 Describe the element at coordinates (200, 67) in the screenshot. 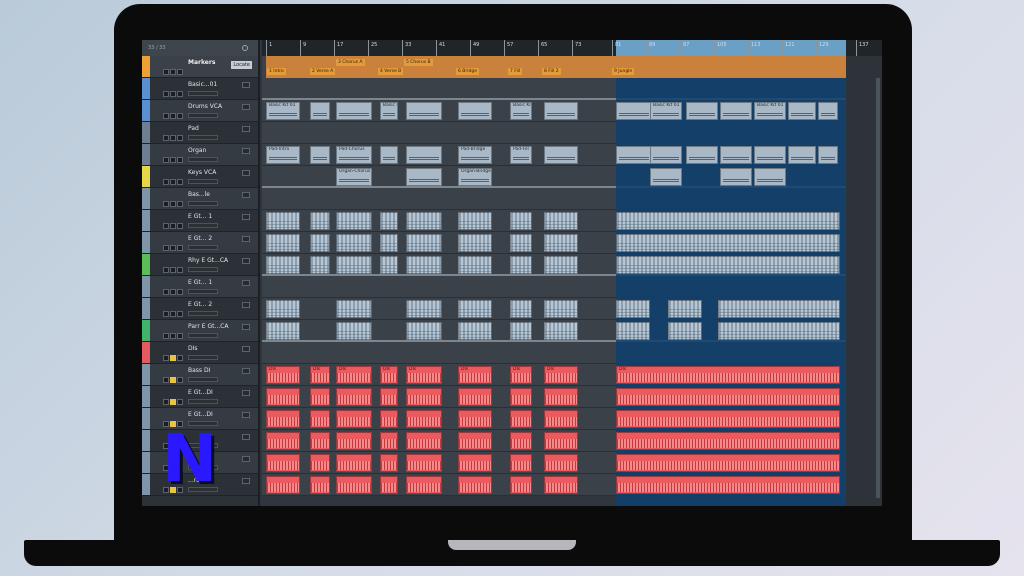

I see `marker-track: Markers Locate` at that location.